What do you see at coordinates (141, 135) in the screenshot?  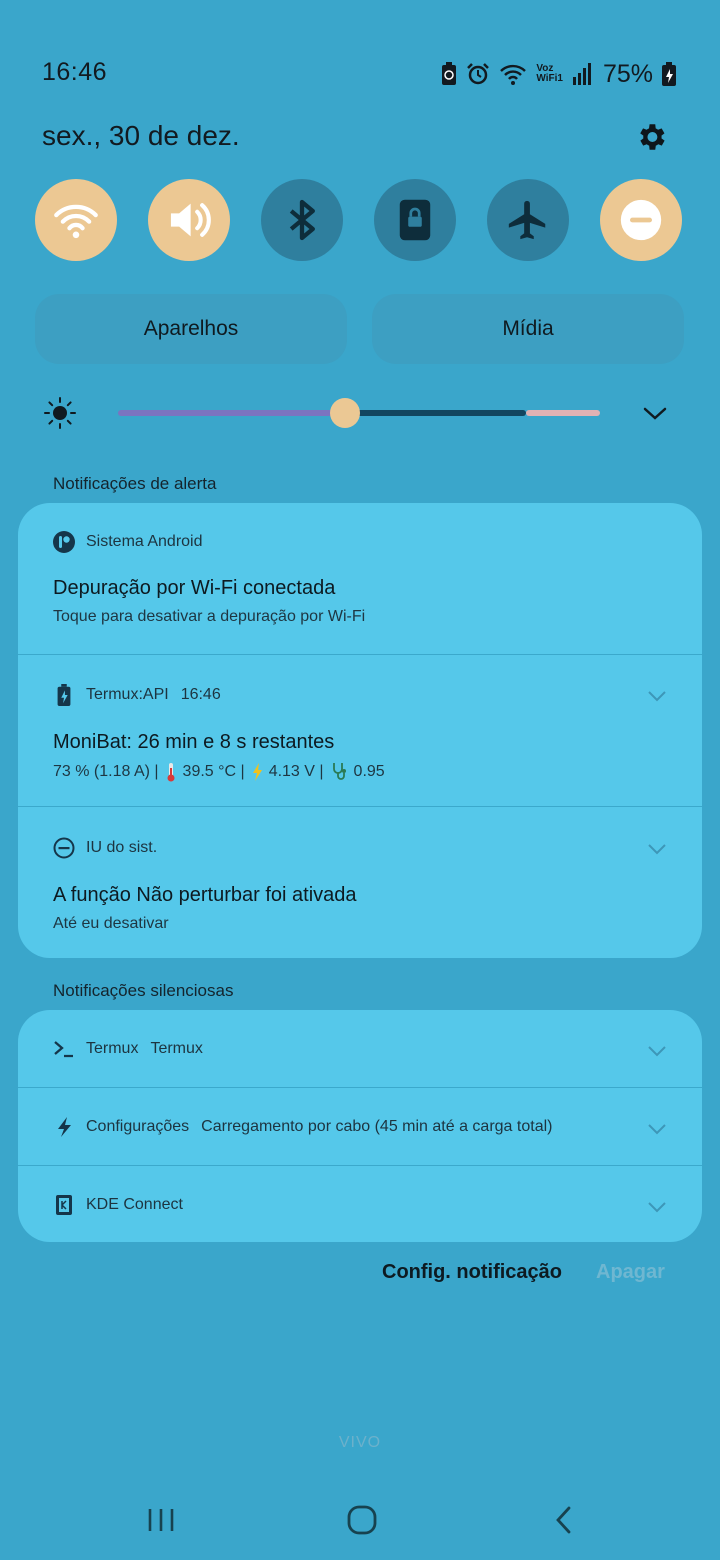 I see `date-label: sex., 30 de dez.` at bounding box center [141, 135].